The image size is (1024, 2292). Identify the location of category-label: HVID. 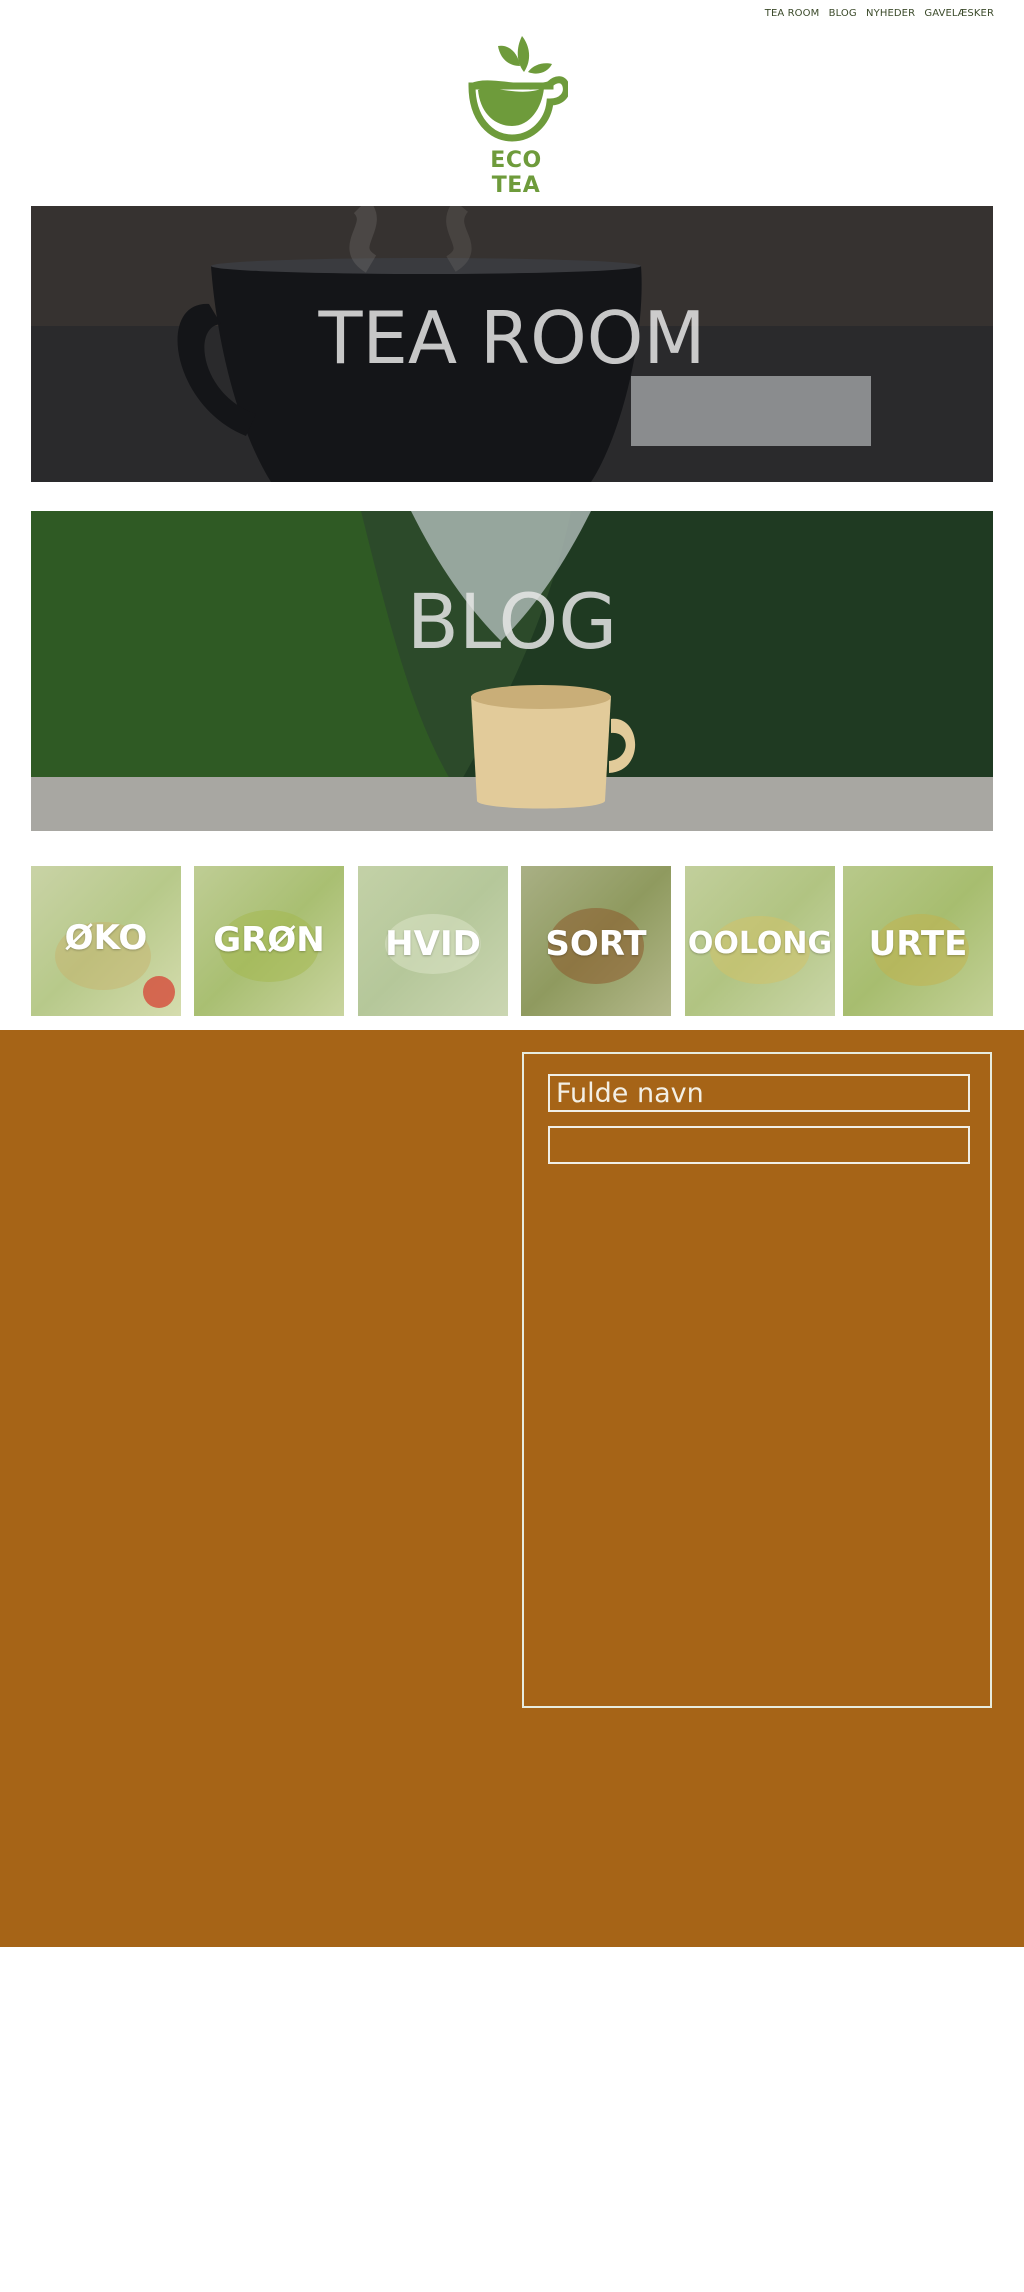
(433, 944).